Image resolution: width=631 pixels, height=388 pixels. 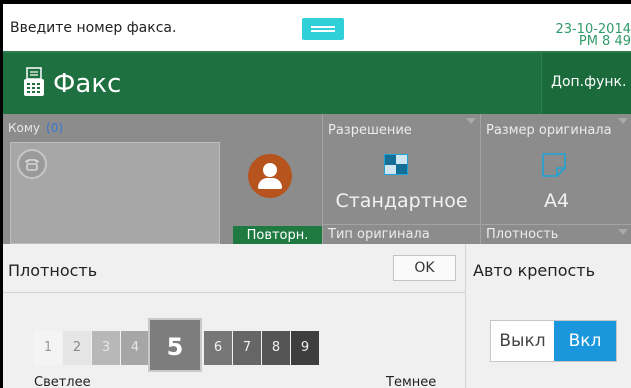 I want to click on more-functions-button: Доп.функ., so click(x=586, y=83).